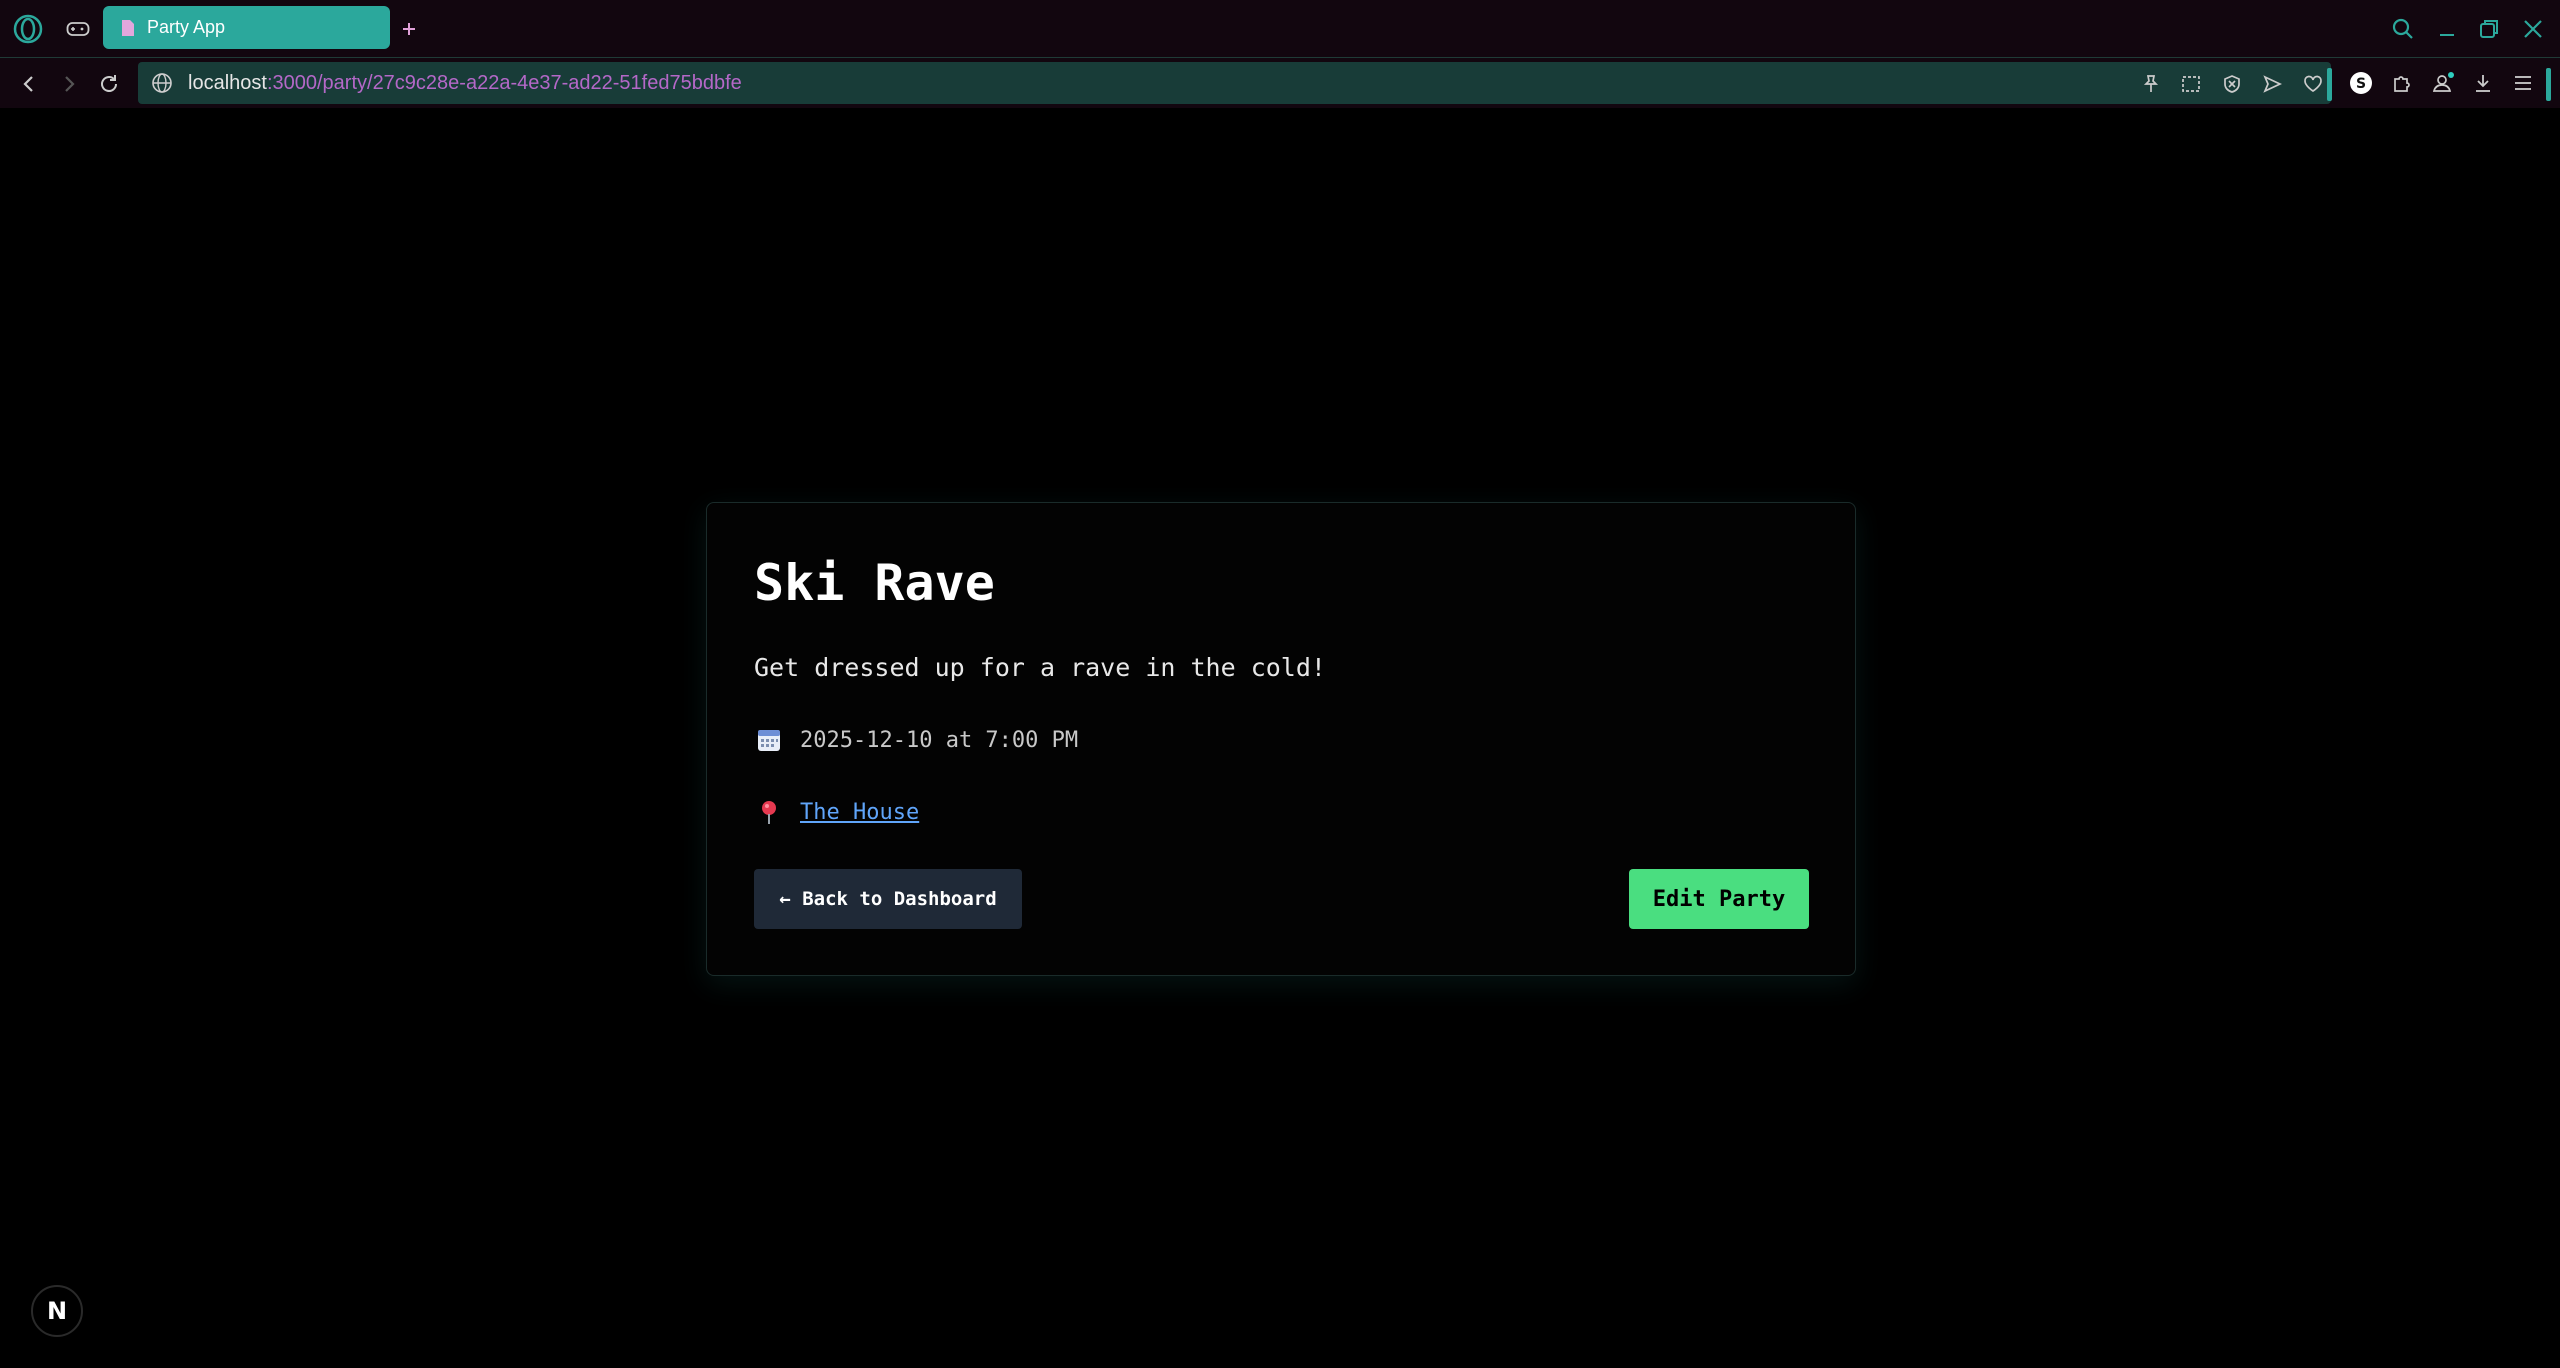 This screenshot has width=2560, height=1368. Describe the element at coordinates (186, 27) in the screenshot. I see `tab-title: Party App` at that location.